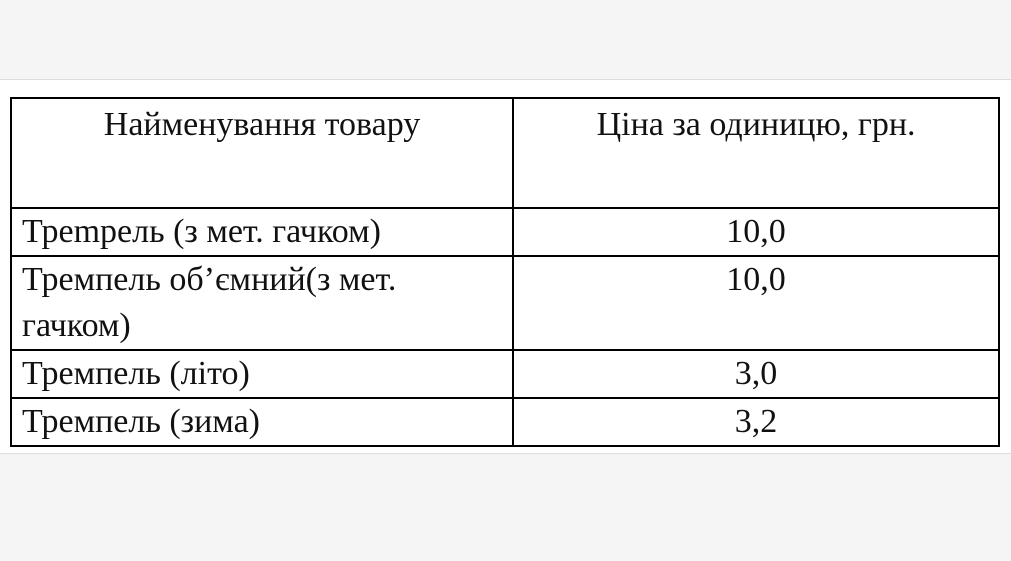 The width and height of the screenshot is (1011, 561). I want to click on table-row: Тремпель (літо) 3,0, so click(504, 374).